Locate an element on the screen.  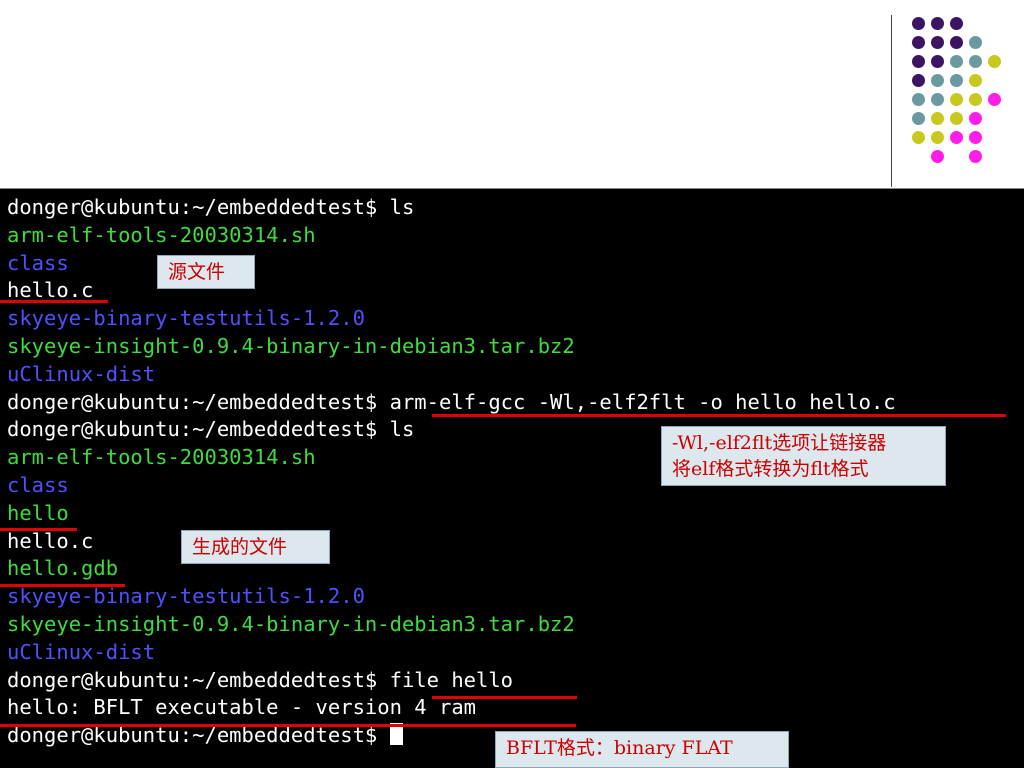
underline-hello-gdb is located at coordinates (62, 585).